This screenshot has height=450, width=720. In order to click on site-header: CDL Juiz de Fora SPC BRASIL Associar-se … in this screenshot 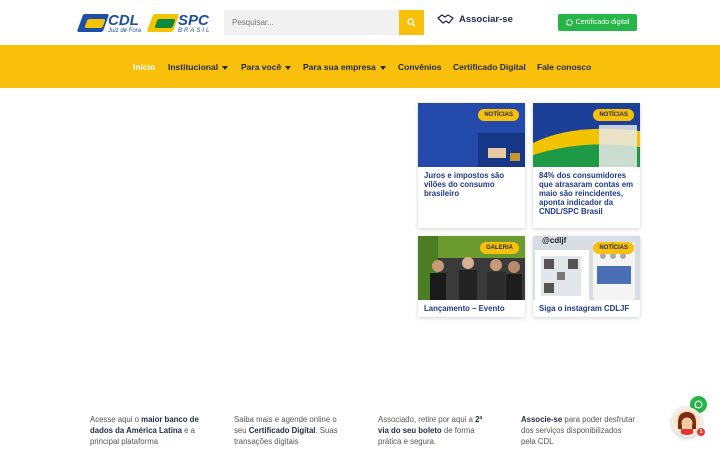, I will do `click(360, 22)`.